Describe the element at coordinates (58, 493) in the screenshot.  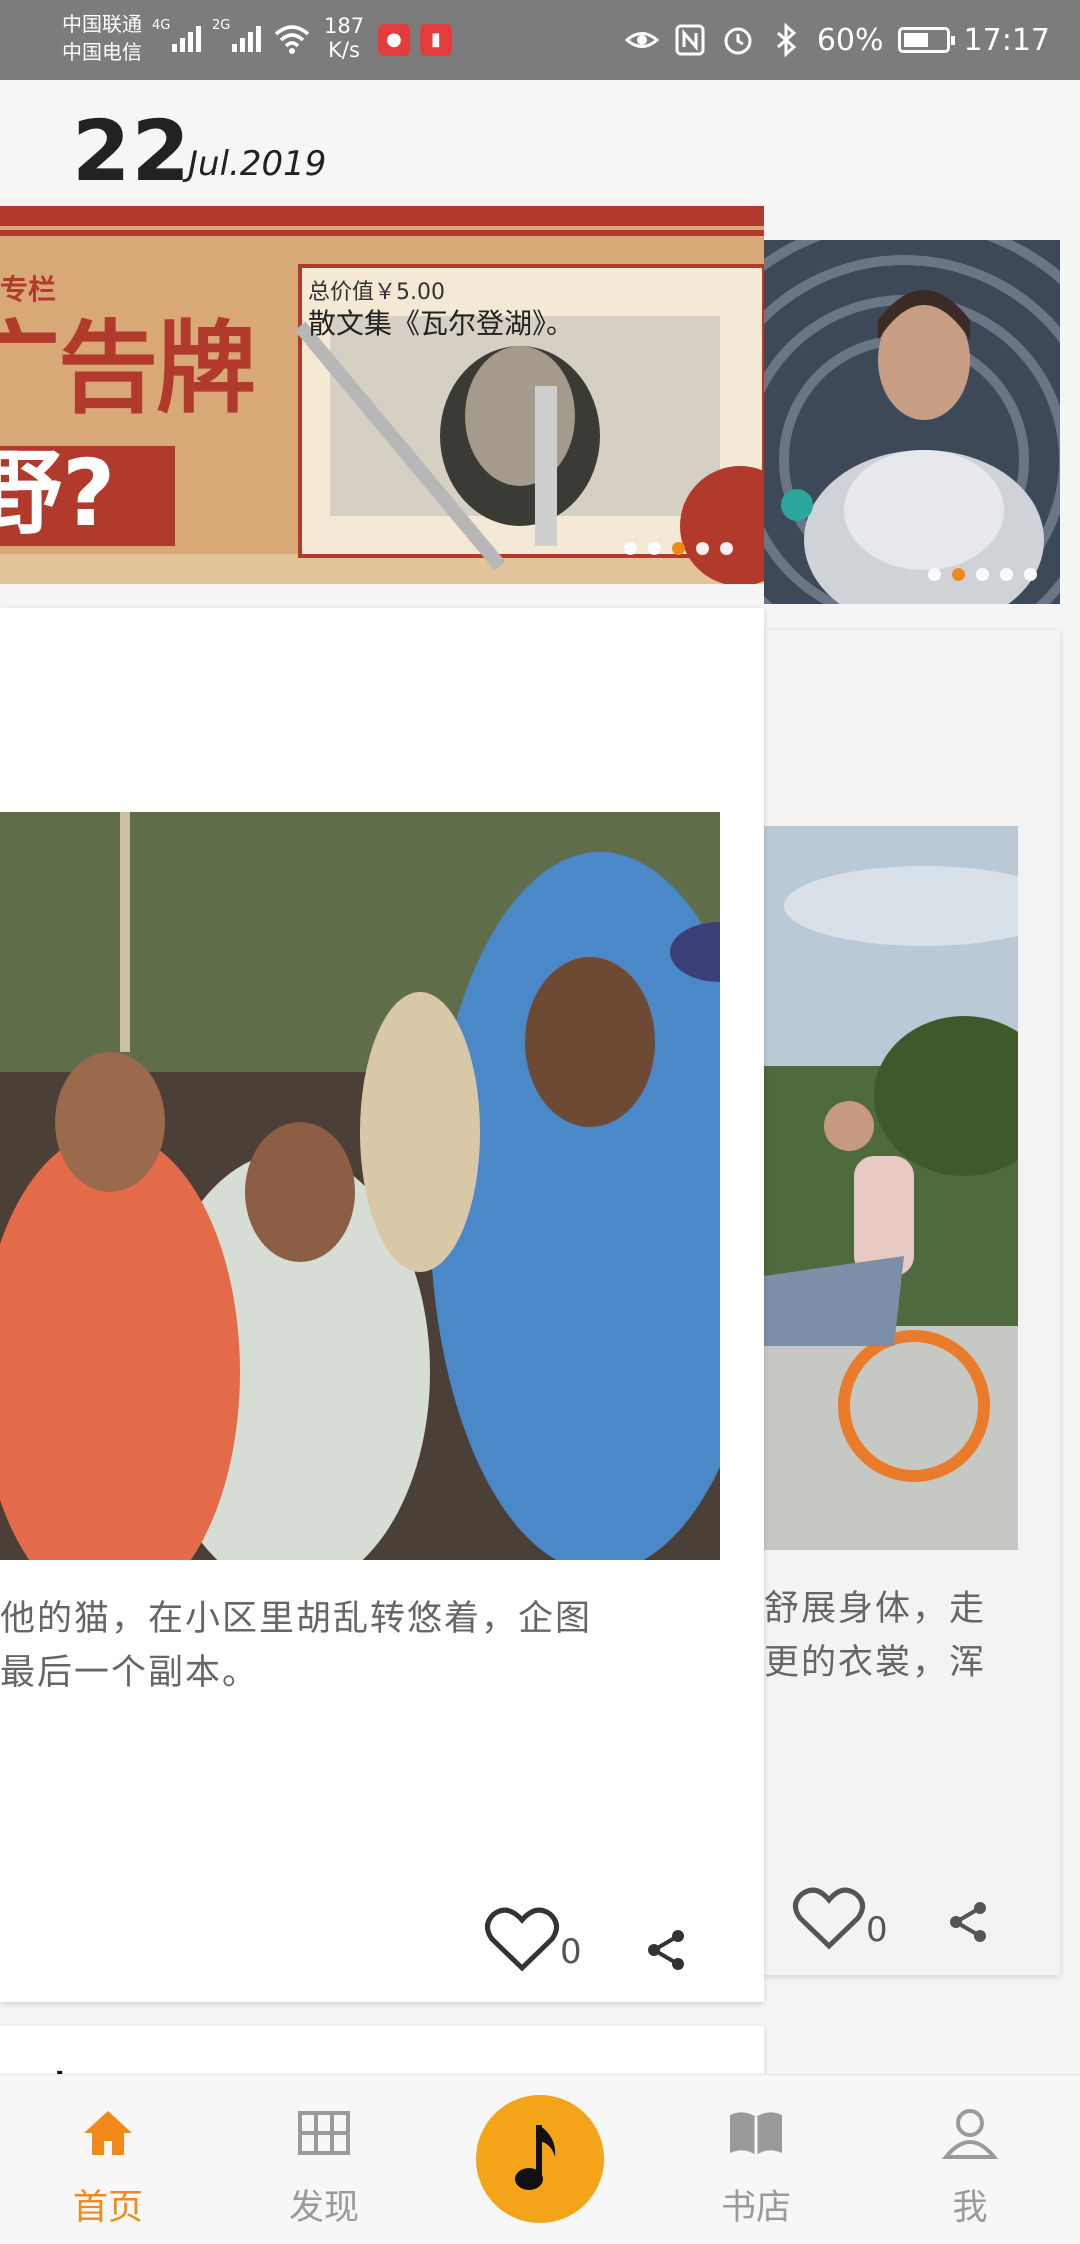
I see `banner-headline-2: 野?` at that location.